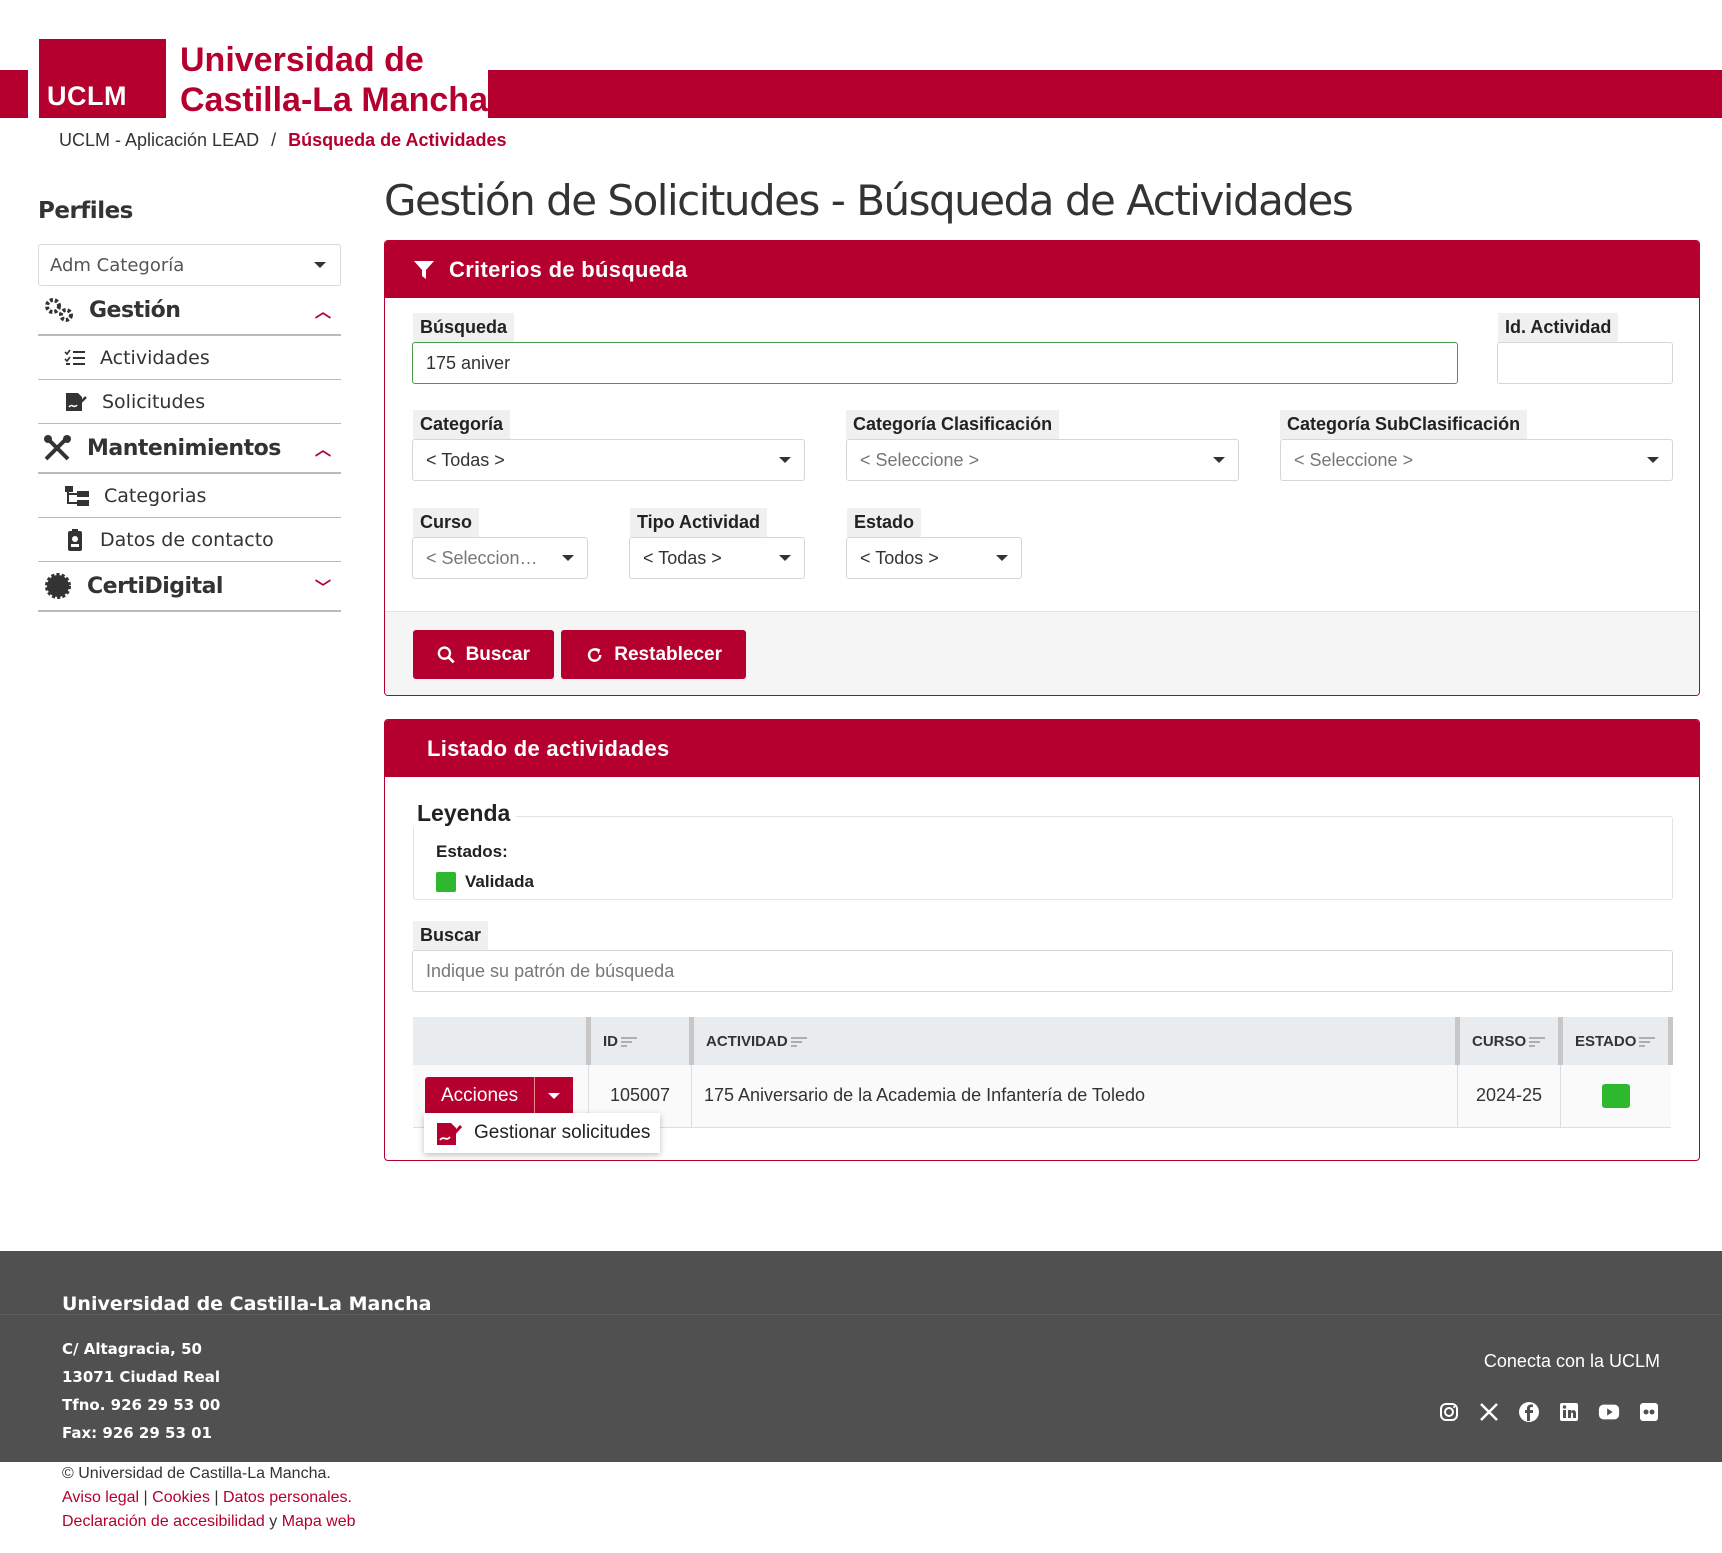 Image resolution: width=1722 pixels, height=1553 pixels. What do you see at coordinates (189, 358) in the screenshot?
I see `sidebar-item-actividades: Actividades` at bounding box center [189, 358].